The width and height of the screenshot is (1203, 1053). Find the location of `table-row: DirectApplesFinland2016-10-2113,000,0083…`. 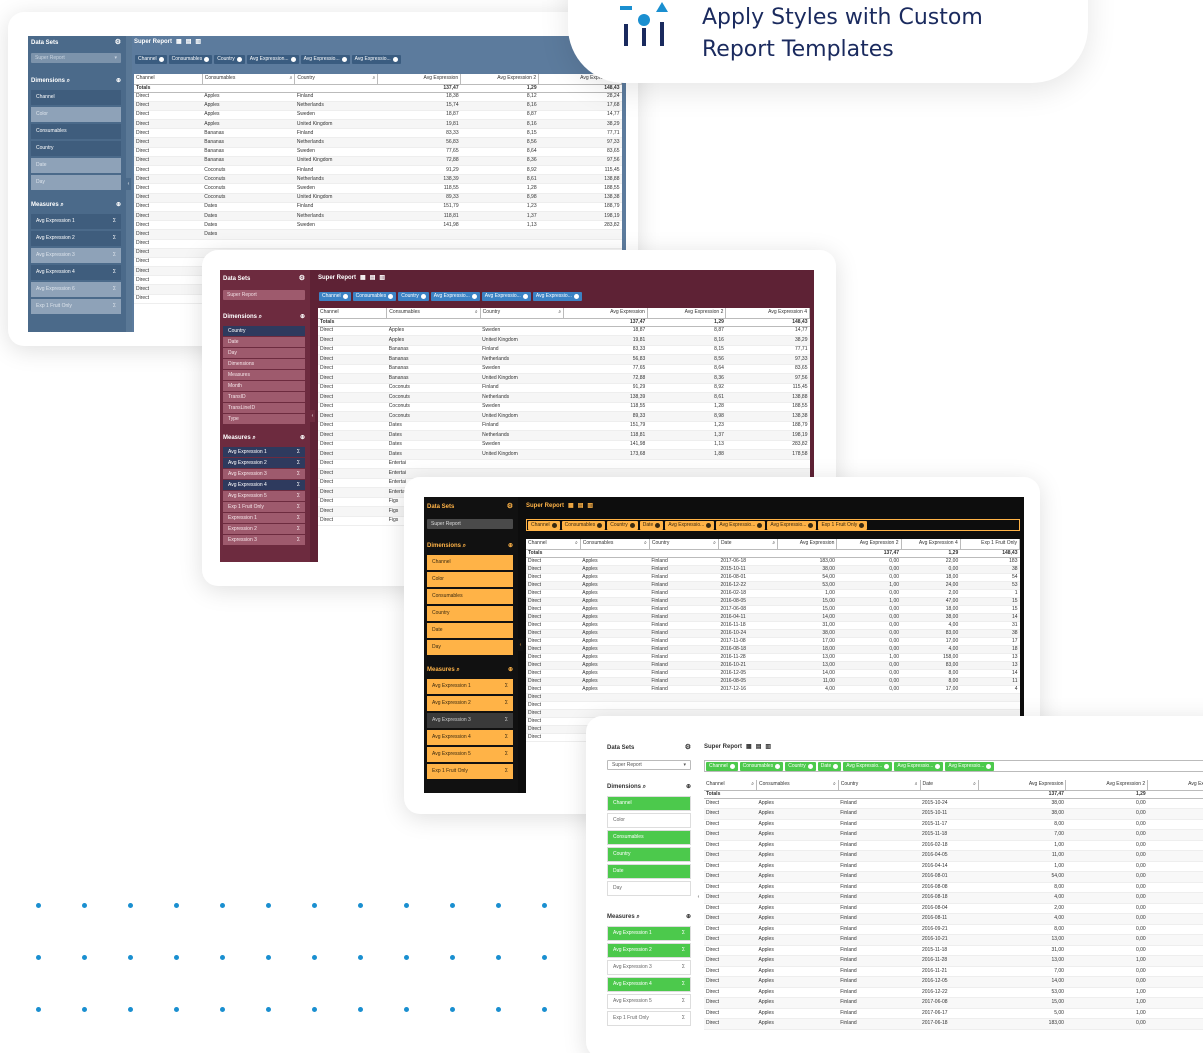

table-row: DirectApplesFinland2016-10-2113,000,0083… is located at coordinates (953, 940).